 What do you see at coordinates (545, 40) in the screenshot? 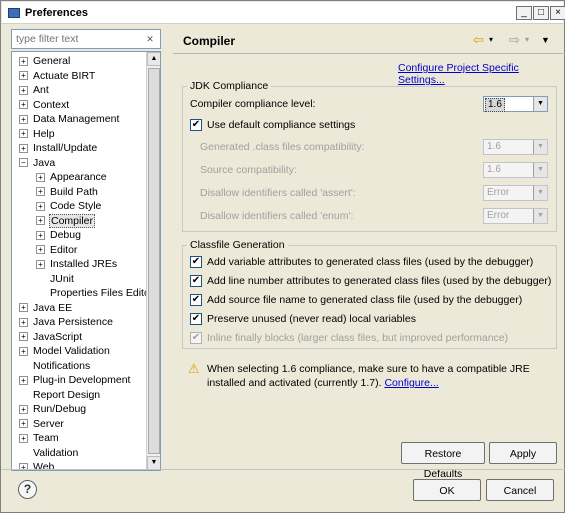
I see `view-menu-icon: ▼` at bounding box center [545, 40].